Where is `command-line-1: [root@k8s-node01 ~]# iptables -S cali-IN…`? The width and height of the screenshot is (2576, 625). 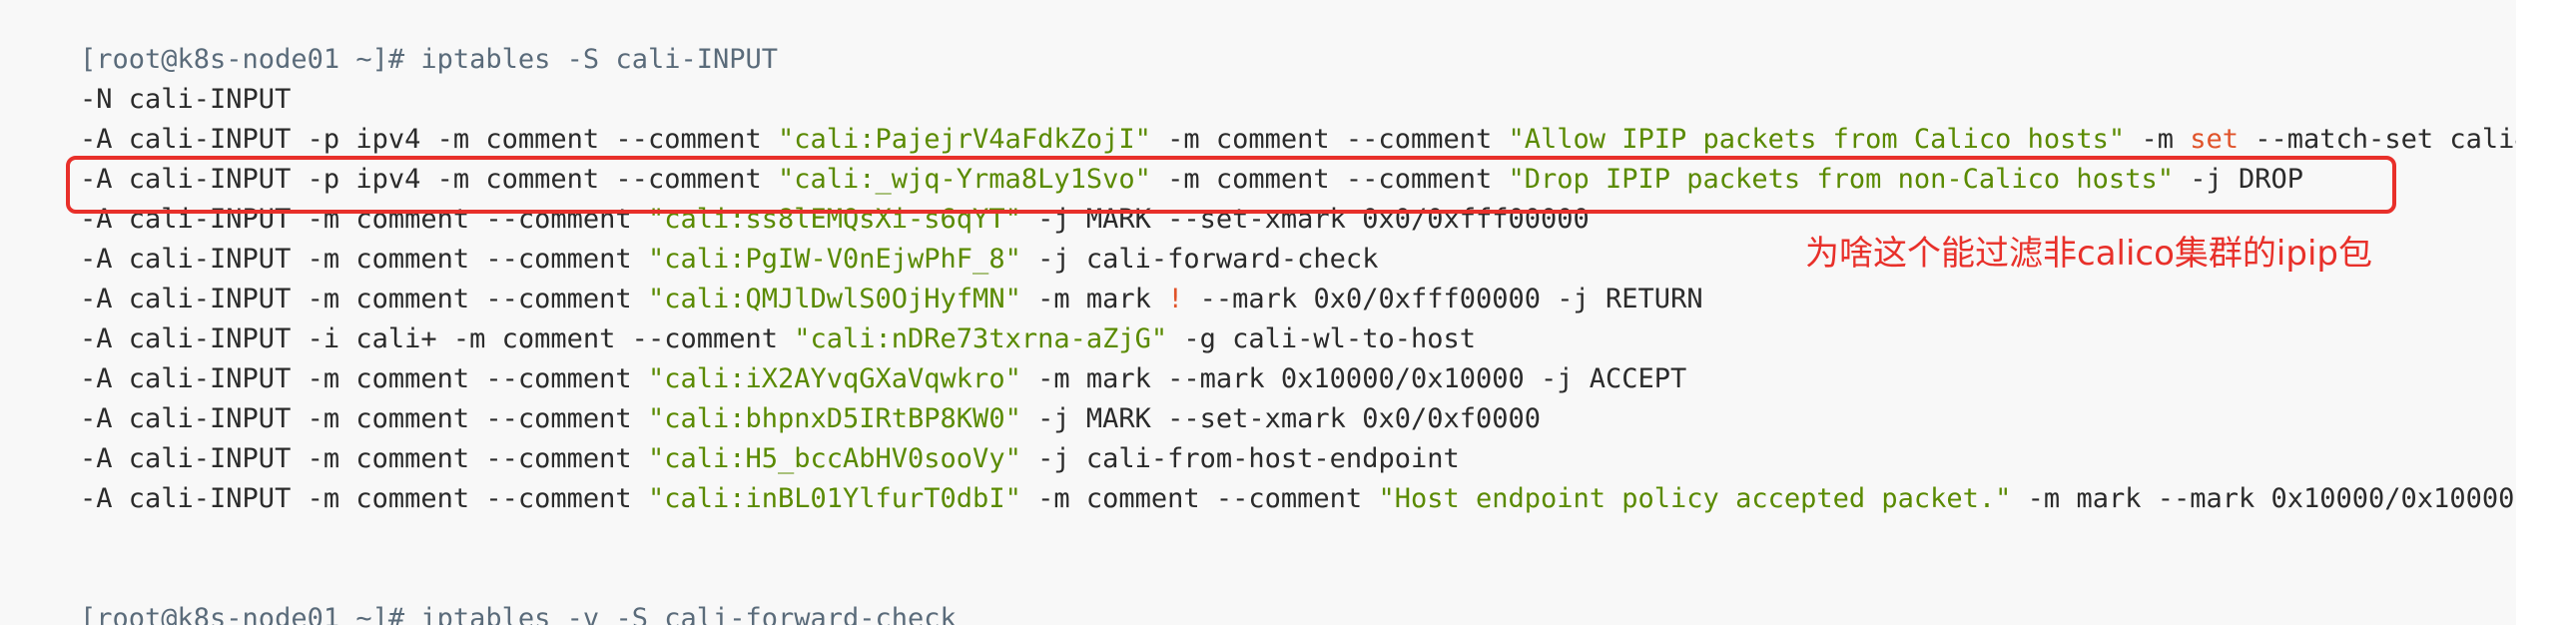 command-line-1: [root@k8s-node01 ~]# iptables -S cali-IN… is located at coordinates (429, 60).